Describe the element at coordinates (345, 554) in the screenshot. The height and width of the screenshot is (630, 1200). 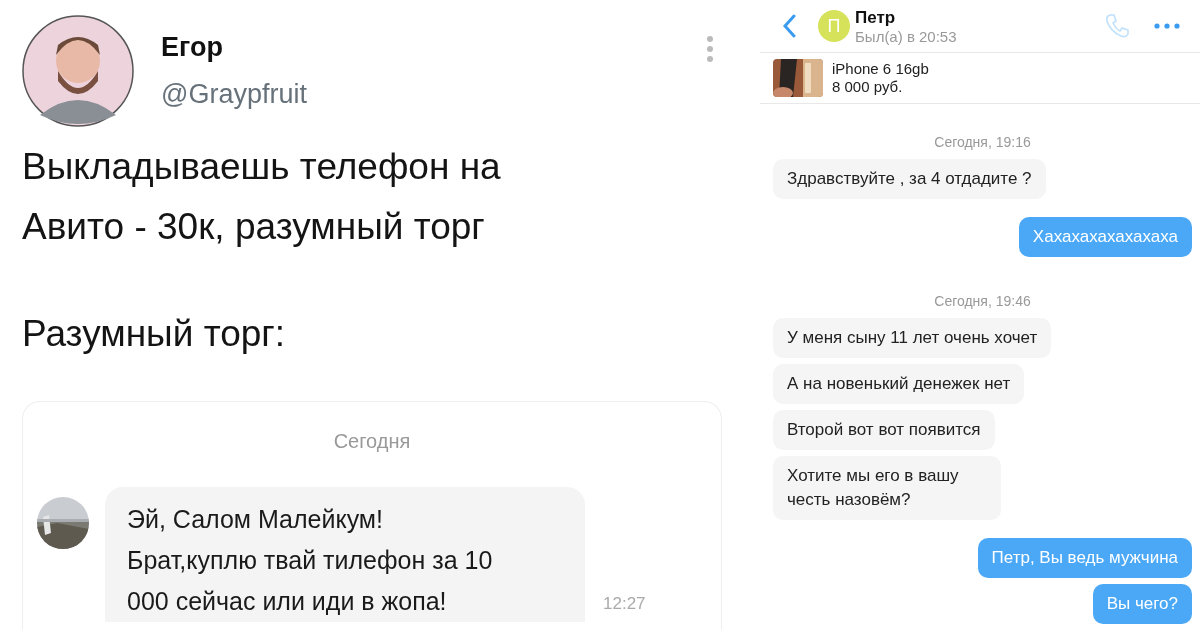
I see `message-bubble: Эй, Салом Малейкум! Брат,куплю твай тилефон за 10 000 сейчас или иди в жопа!` at that location.